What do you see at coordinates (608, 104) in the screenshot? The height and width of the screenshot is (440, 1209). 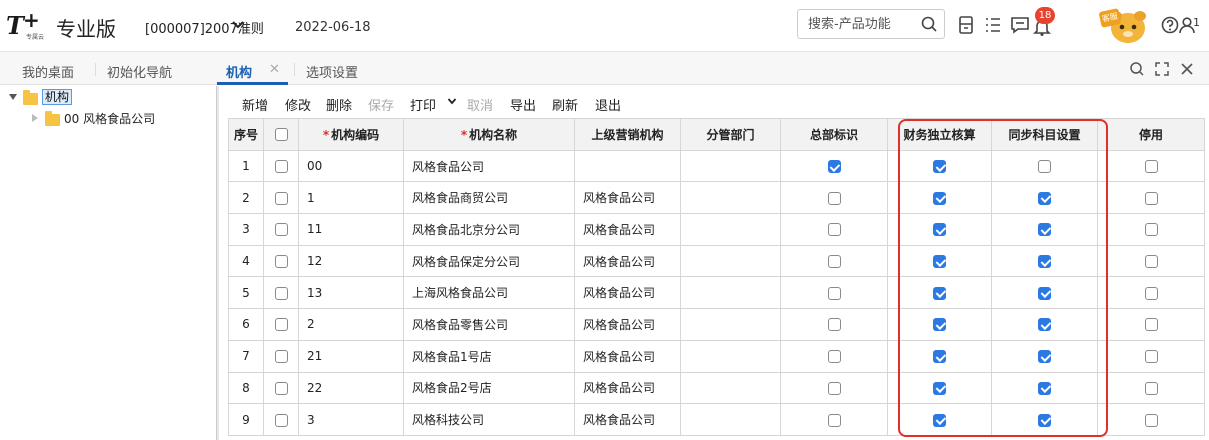 I see `exit-button: 退出` at bounding box center [608, 104].